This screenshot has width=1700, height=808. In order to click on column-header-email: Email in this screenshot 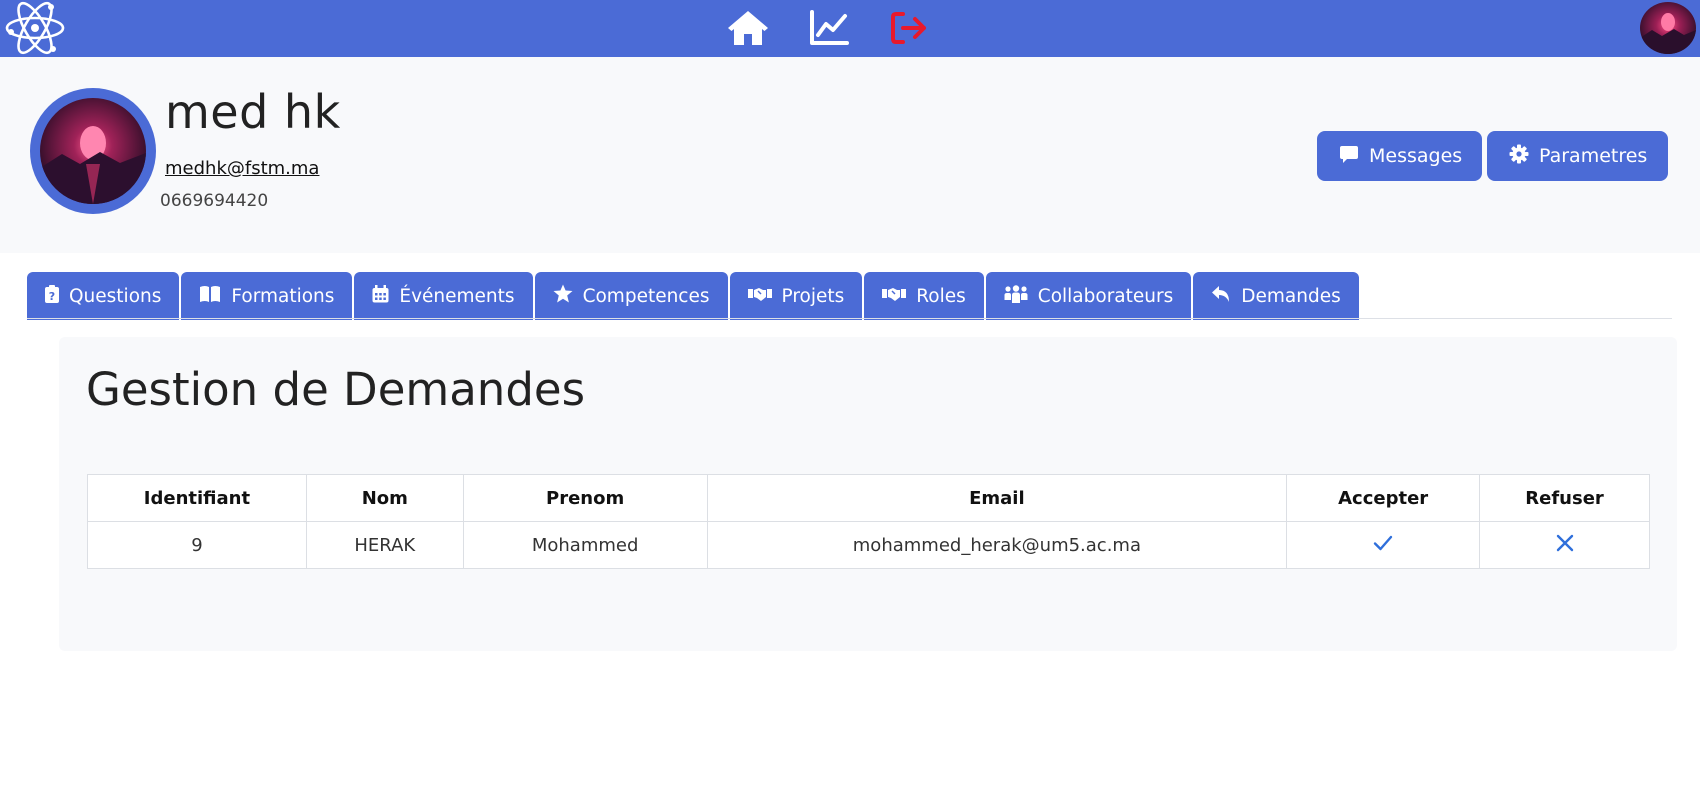, I will do `click(997, 498)`.